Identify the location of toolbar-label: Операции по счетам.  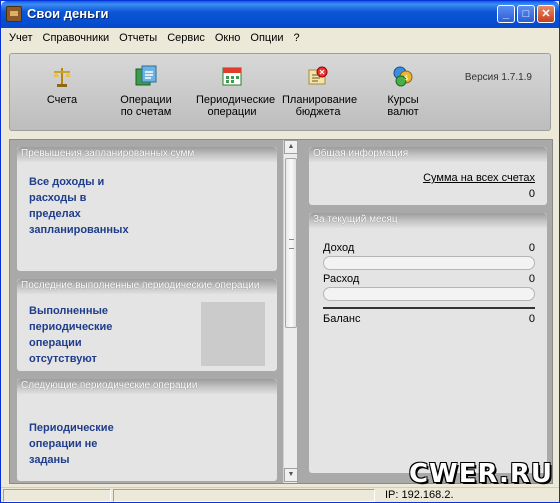
(146, 106).